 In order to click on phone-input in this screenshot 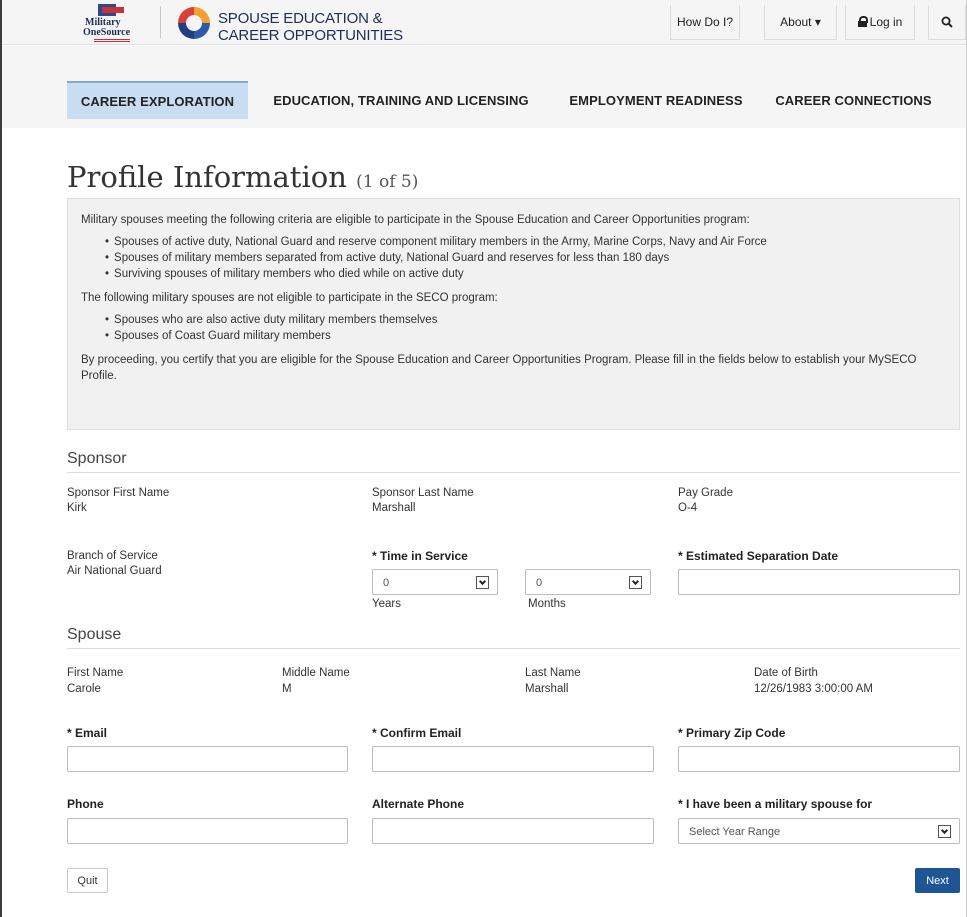, I will do `click(207, 831)`.